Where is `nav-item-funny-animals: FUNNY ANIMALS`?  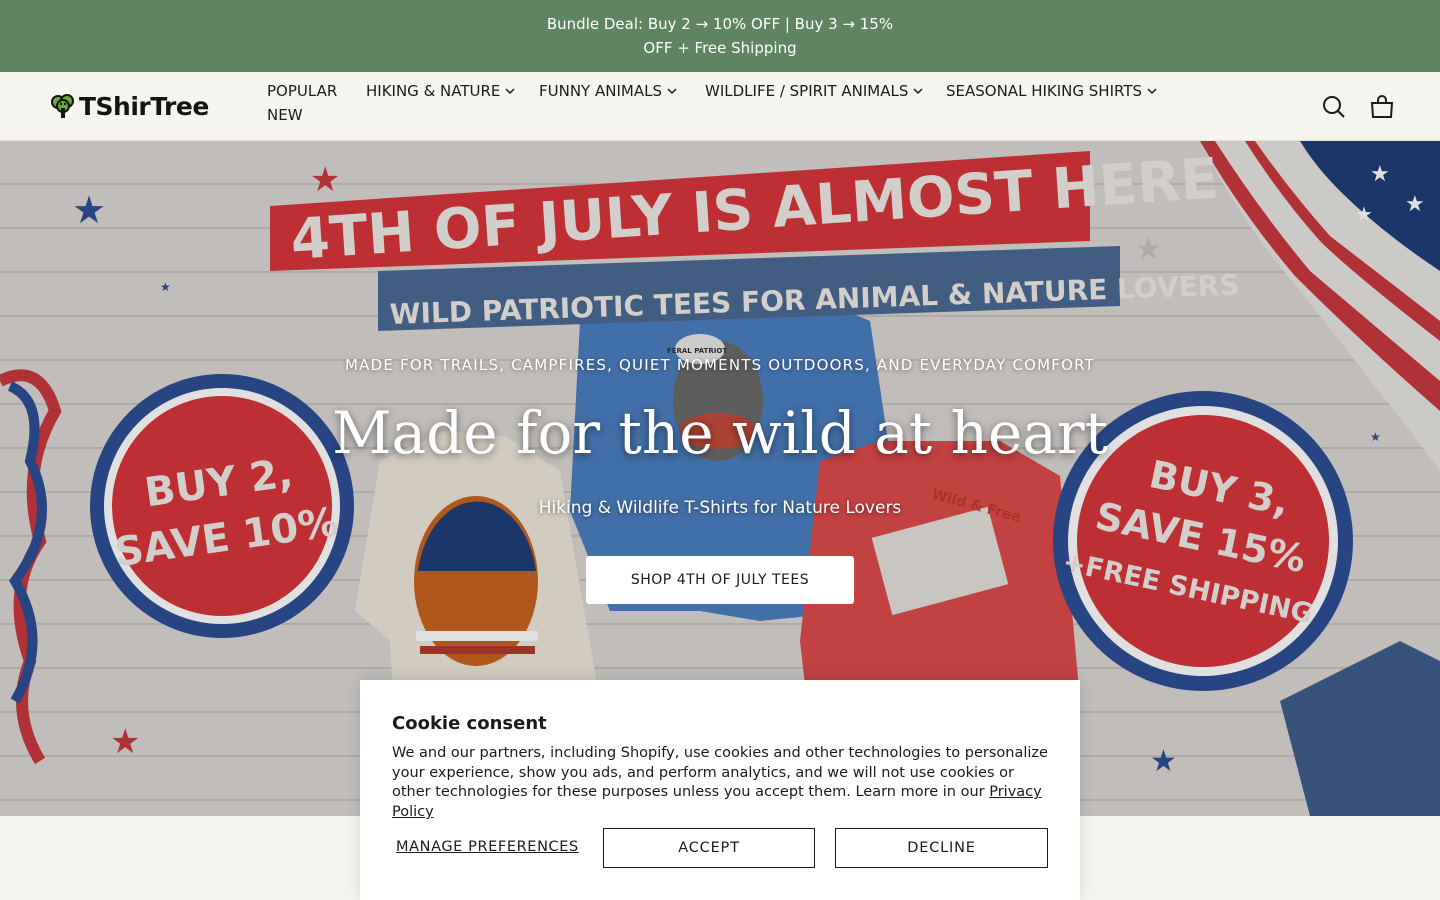
nav-item-funny-animals: FUNNY ANIMALS is located at coordinates (608, 91).